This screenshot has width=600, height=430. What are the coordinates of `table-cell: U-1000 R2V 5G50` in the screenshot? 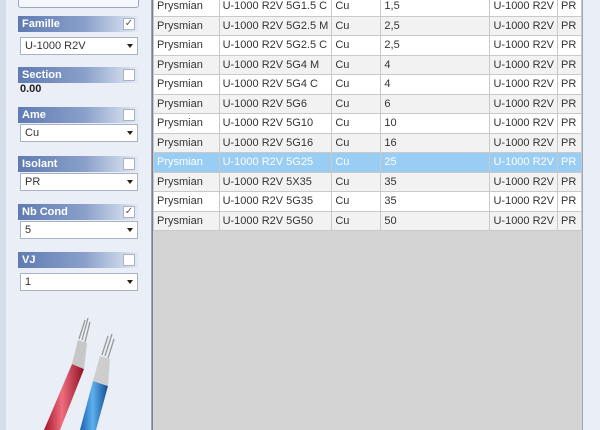 It's located at (275, 220).